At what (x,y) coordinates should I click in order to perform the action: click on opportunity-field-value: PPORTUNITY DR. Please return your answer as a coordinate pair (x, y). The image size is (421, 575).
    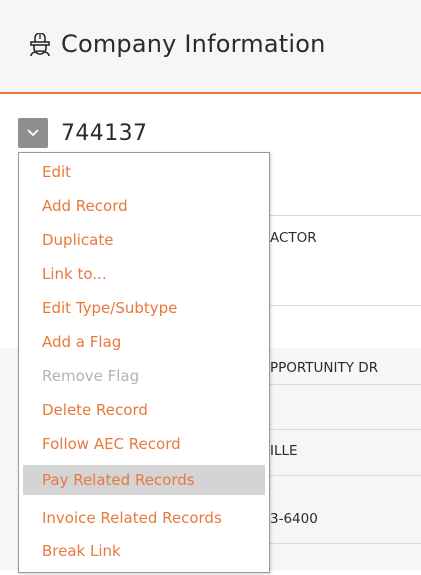
    Looking at the image, I should click on (324, 368).